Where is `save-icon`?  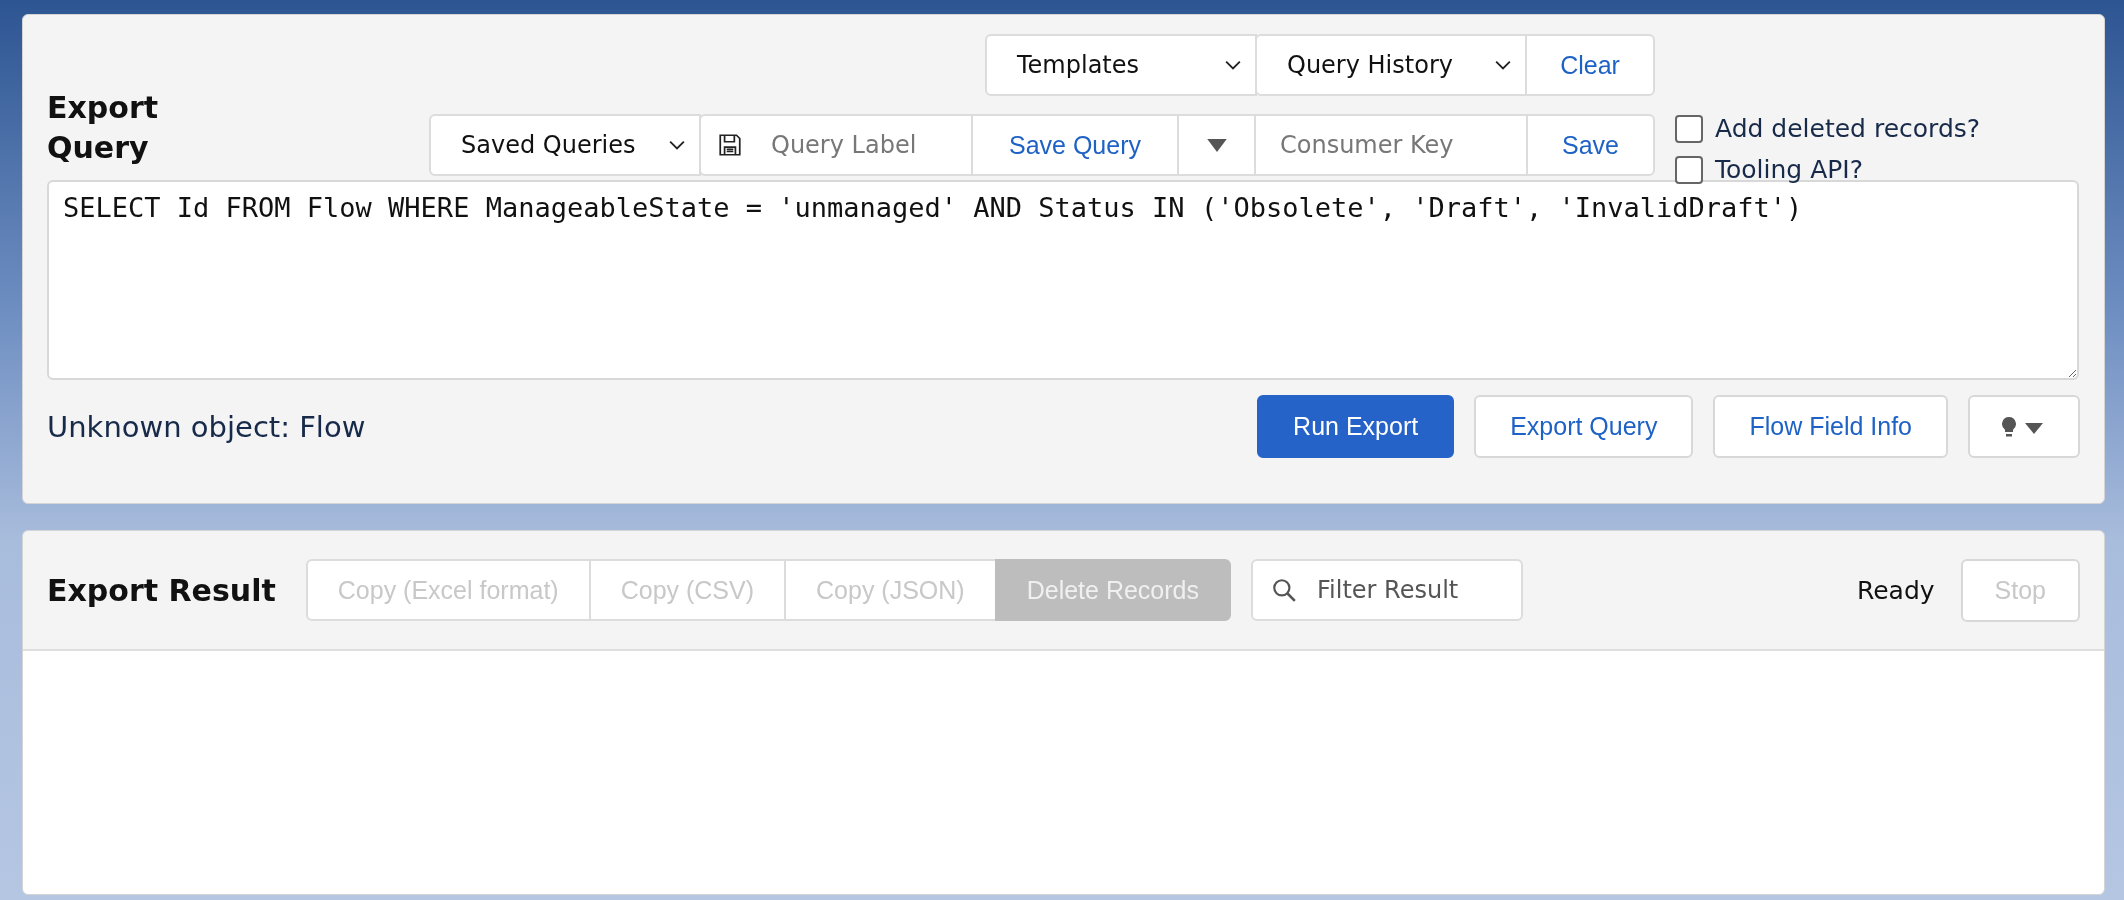 save-icon is located at coordinates (730, 145).